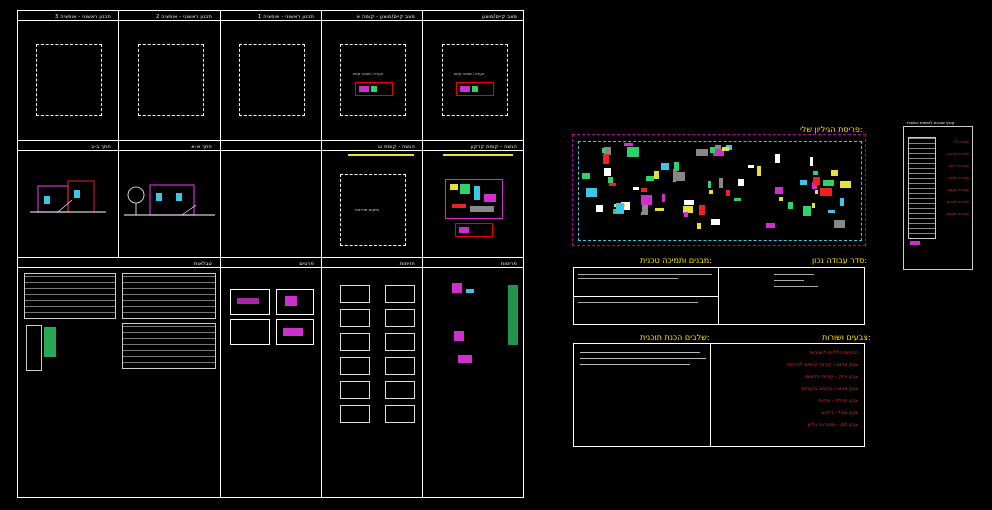  Describe the element at coordinates (118, 134) in the screenshot. I see `col-divider` at that location.